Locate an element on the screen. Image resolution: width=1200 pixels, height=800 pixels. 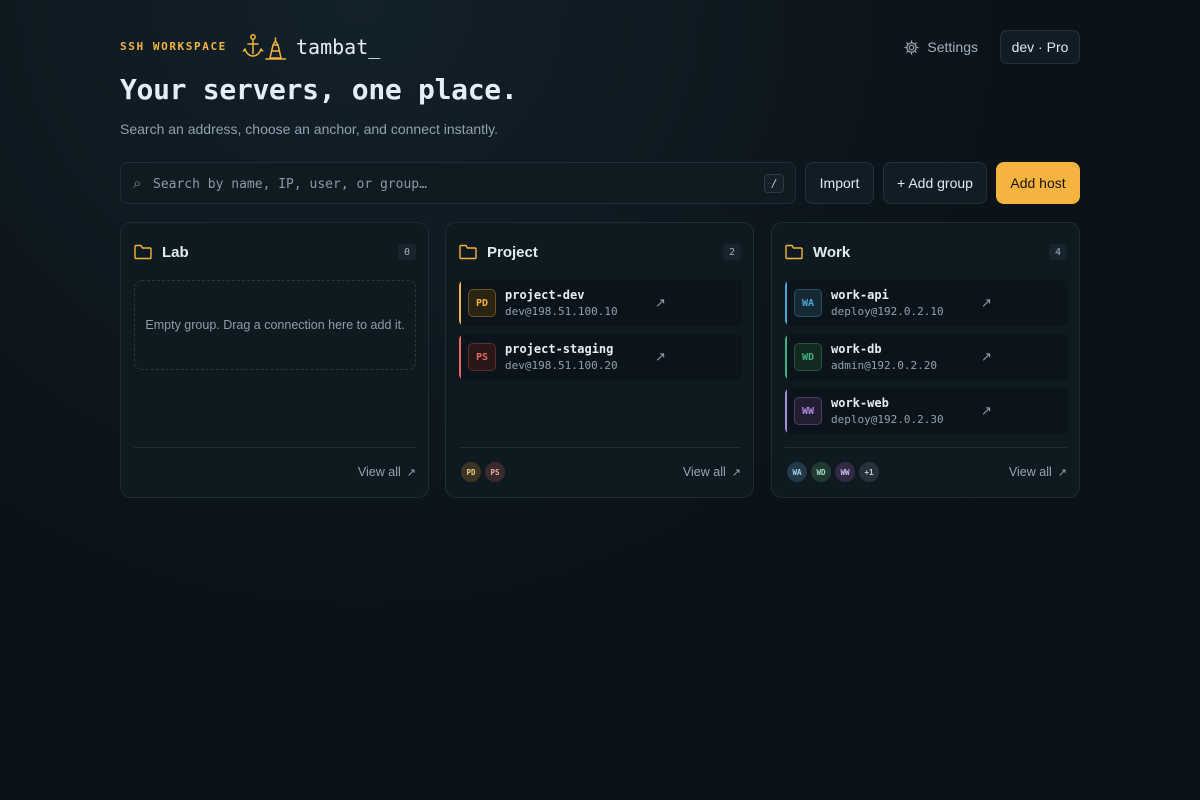
host-address: deploy@192.0.2.30 is located at coordinates (887, 419).